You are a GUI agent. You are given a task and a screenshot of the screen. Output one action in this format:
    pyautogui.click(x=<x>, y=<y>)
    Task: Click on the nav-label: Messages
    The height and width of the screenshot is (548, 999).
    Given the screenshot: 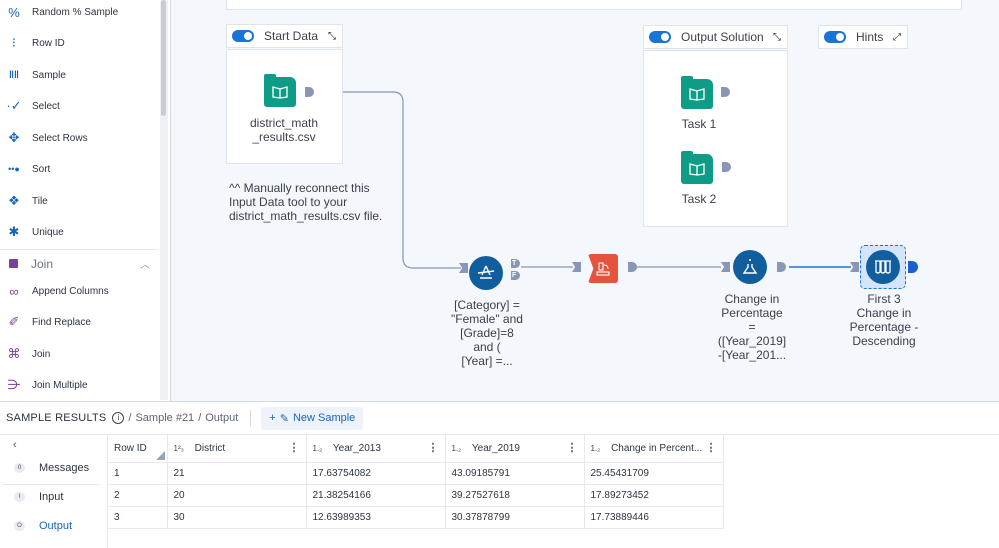 What is the action you would take?
    pyautogui.click(x=64, y=468)
    